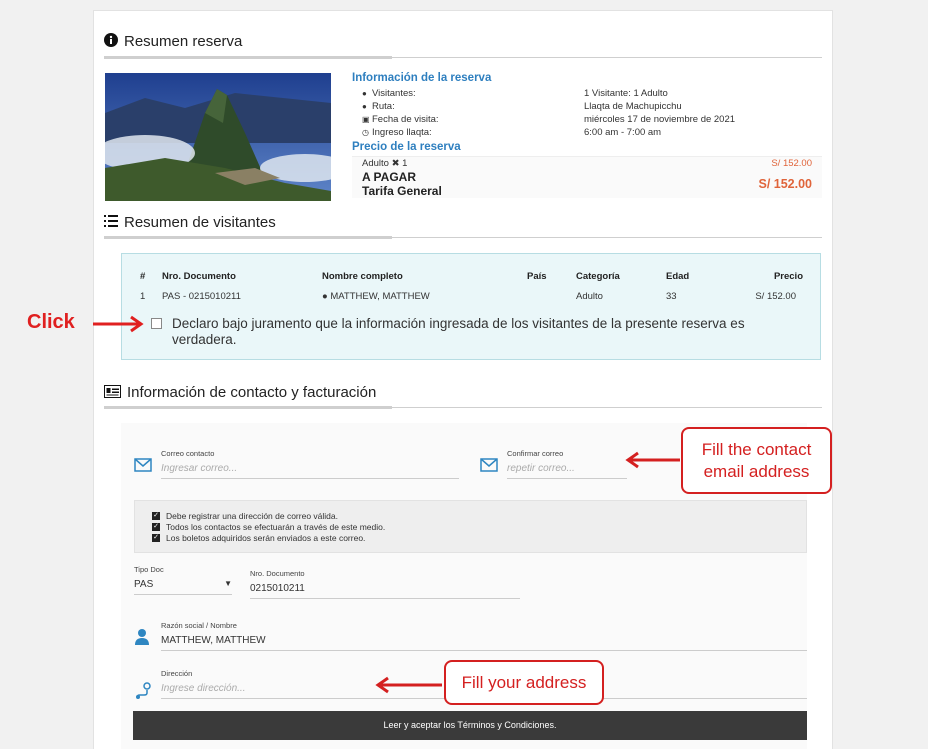 This screenshot has width=928, height=749. I want to click on contact-divider, so click(463, 407).